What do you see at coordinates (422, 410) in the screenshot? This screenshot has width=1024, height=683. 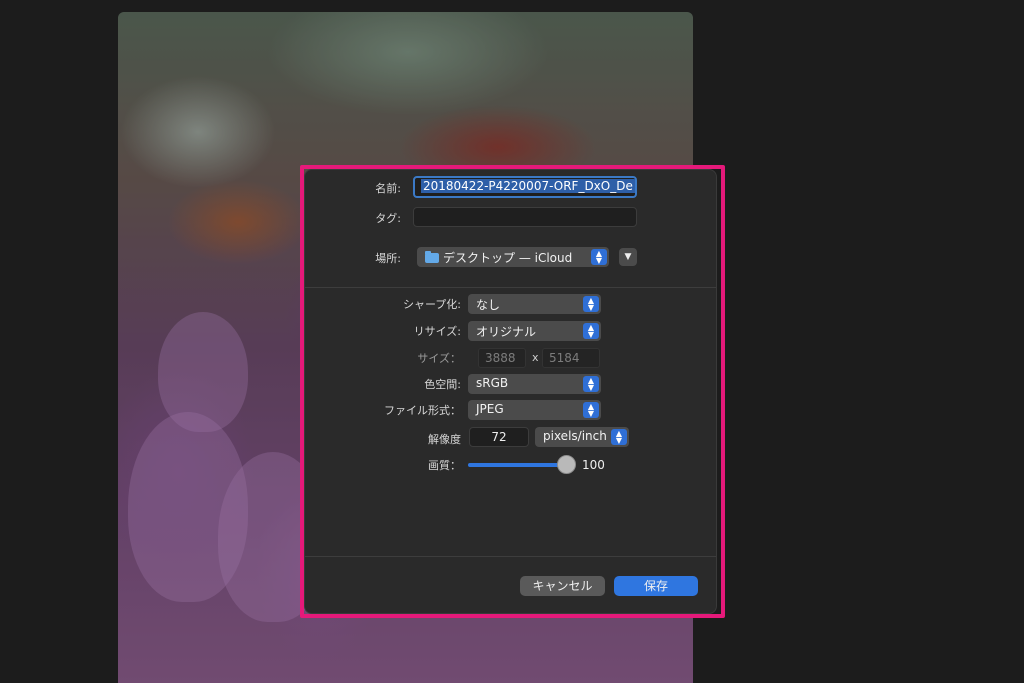 I see `format-label: ファイル形式：` at bounding box center [422, 410].